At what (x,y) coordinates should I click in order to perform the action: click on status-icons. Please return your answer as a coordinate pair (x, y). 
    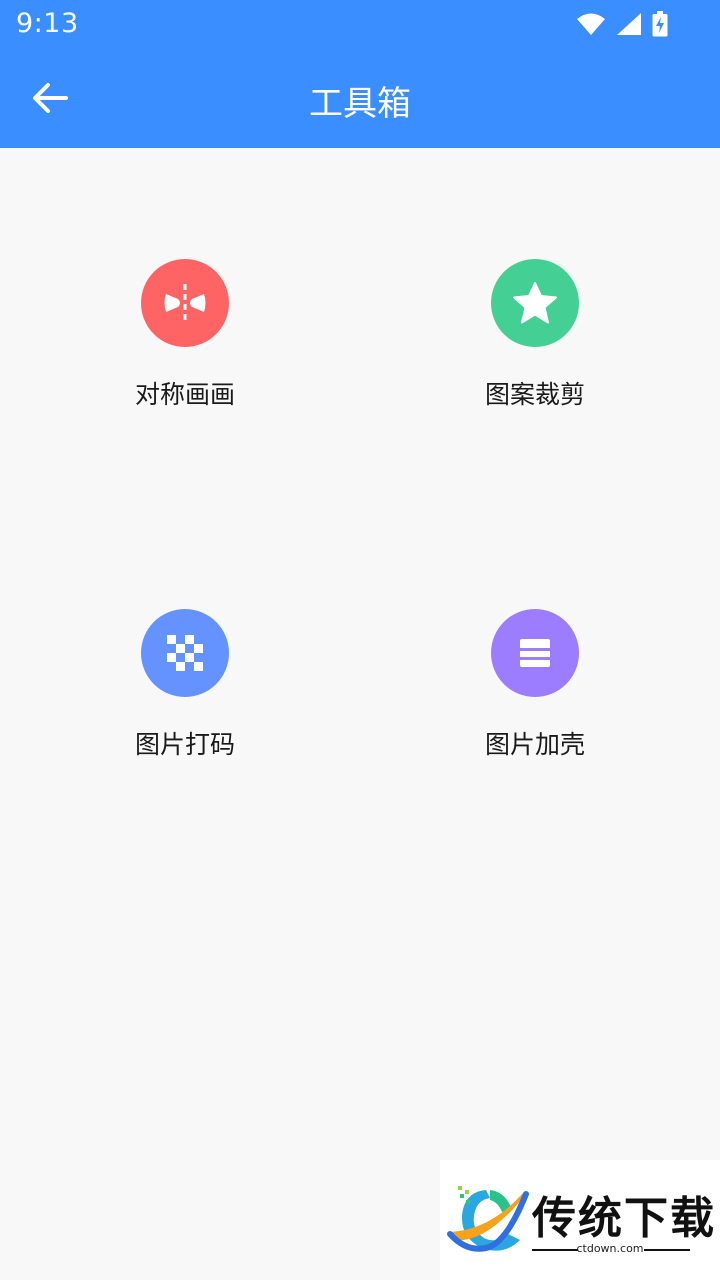
    Looking at the image, I should click on (622, 24).